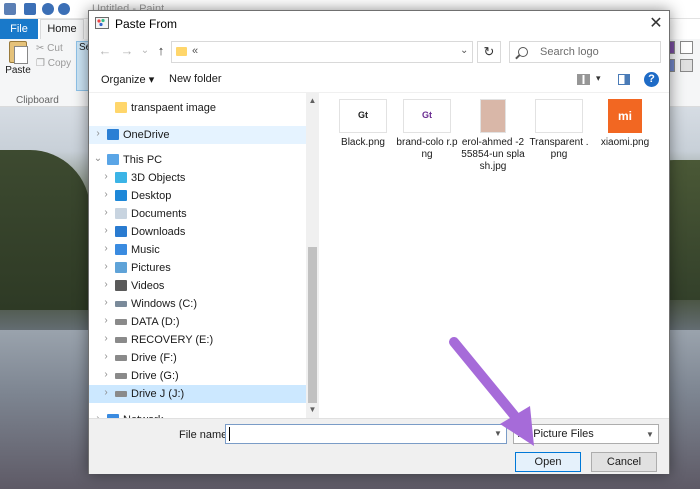 The width and height of the screenshot is (700, 489). Describe the element at coordinates (48, 9) in the screenshot. I see `undo-icon` at that location.